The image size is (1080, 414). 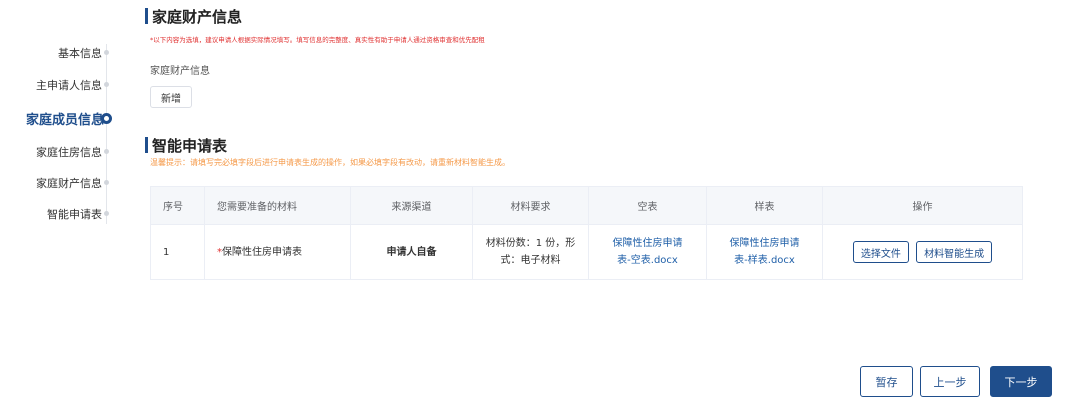 I want to click on sample-form-link: 保障性住房申请 表-样表.docx, so click(x=764, y=252).